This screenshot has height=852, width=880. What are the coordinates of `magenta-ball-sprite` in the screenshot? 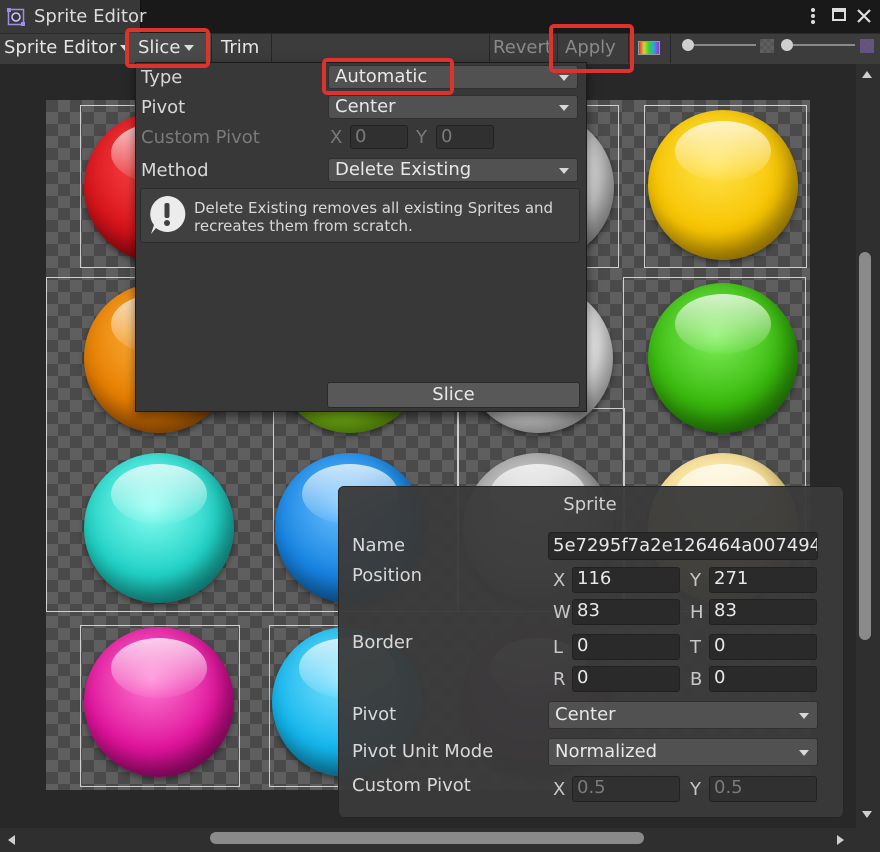 It's located at (159, 702).